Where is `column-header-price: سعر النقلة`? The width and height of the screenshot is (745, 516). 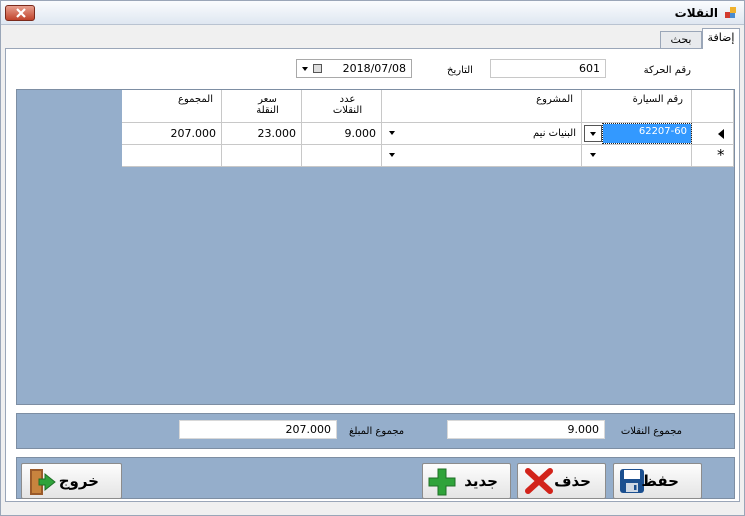
column-header-price: سعر النقلة is located at coordinates (262, 106).